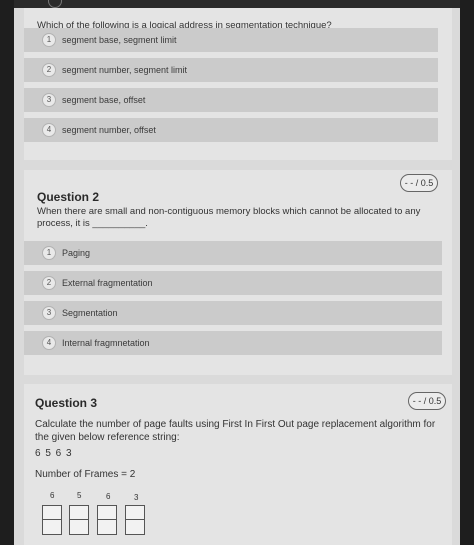 The width and height of the screenshot is (474, 545). Describe the element at coordinates (136, 497) in the screenshot. I see `frame-column-label: 3` at that location.